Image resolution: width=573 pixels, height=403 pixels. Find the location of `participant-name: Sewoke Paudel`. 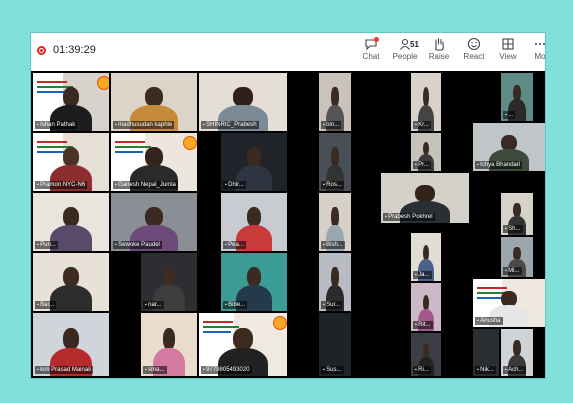

participant-name: Sewoke Paudel is located at coordinates (137, 245).